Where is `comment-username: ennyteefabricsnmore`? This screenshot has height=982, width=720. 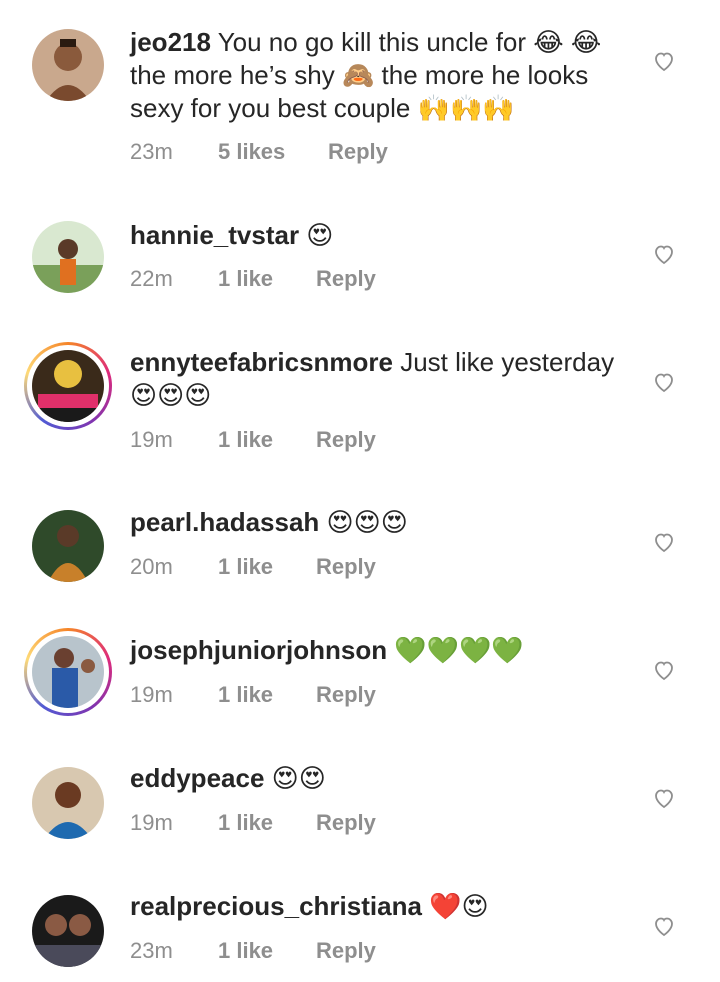
comment-username: ennyteefabricsnmore is located at coordinates (261, 362).